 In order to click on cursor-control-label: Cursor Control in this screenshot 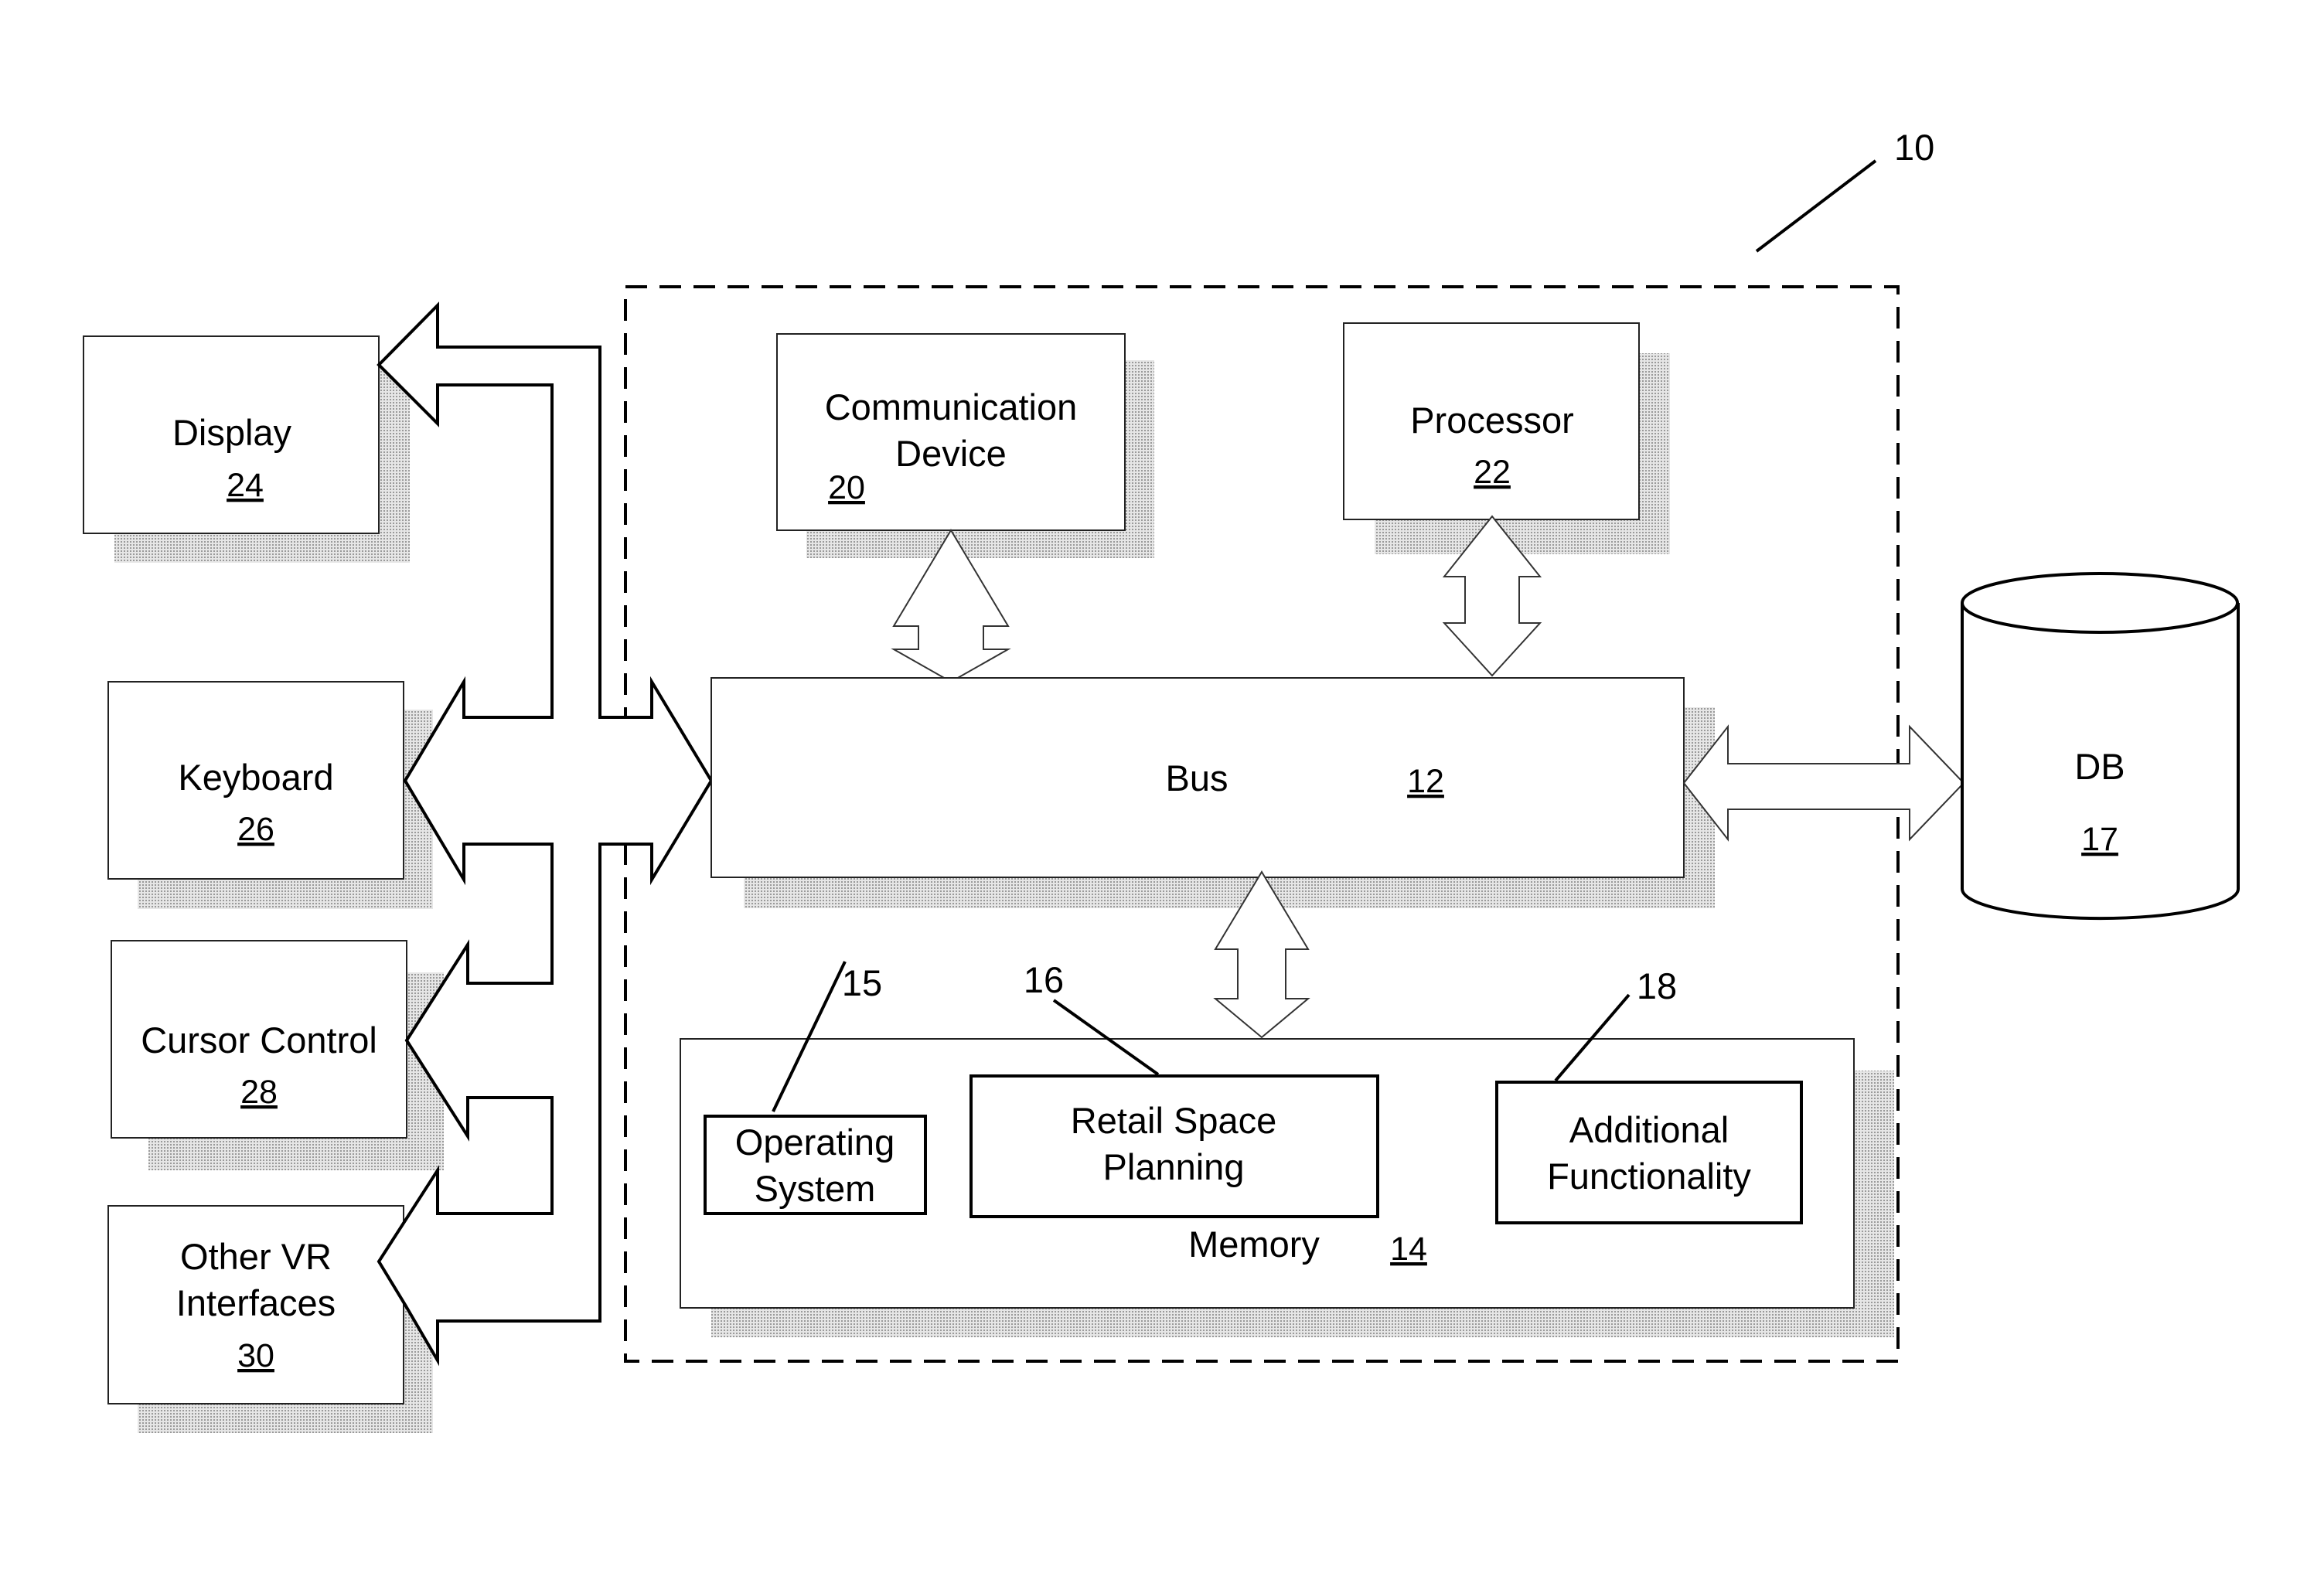, I will do `click(259, 1041)`.